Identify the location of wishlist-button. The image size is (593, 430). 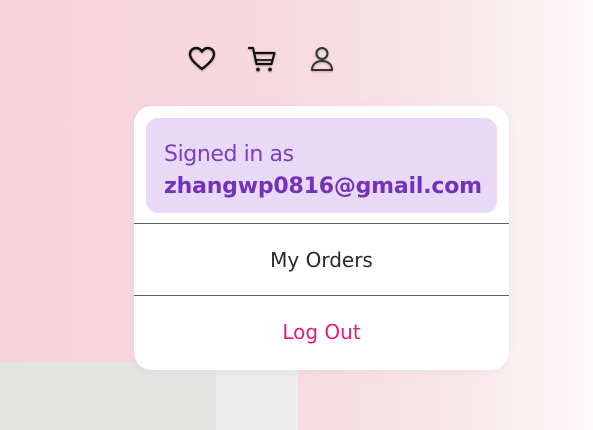
(202, 59).